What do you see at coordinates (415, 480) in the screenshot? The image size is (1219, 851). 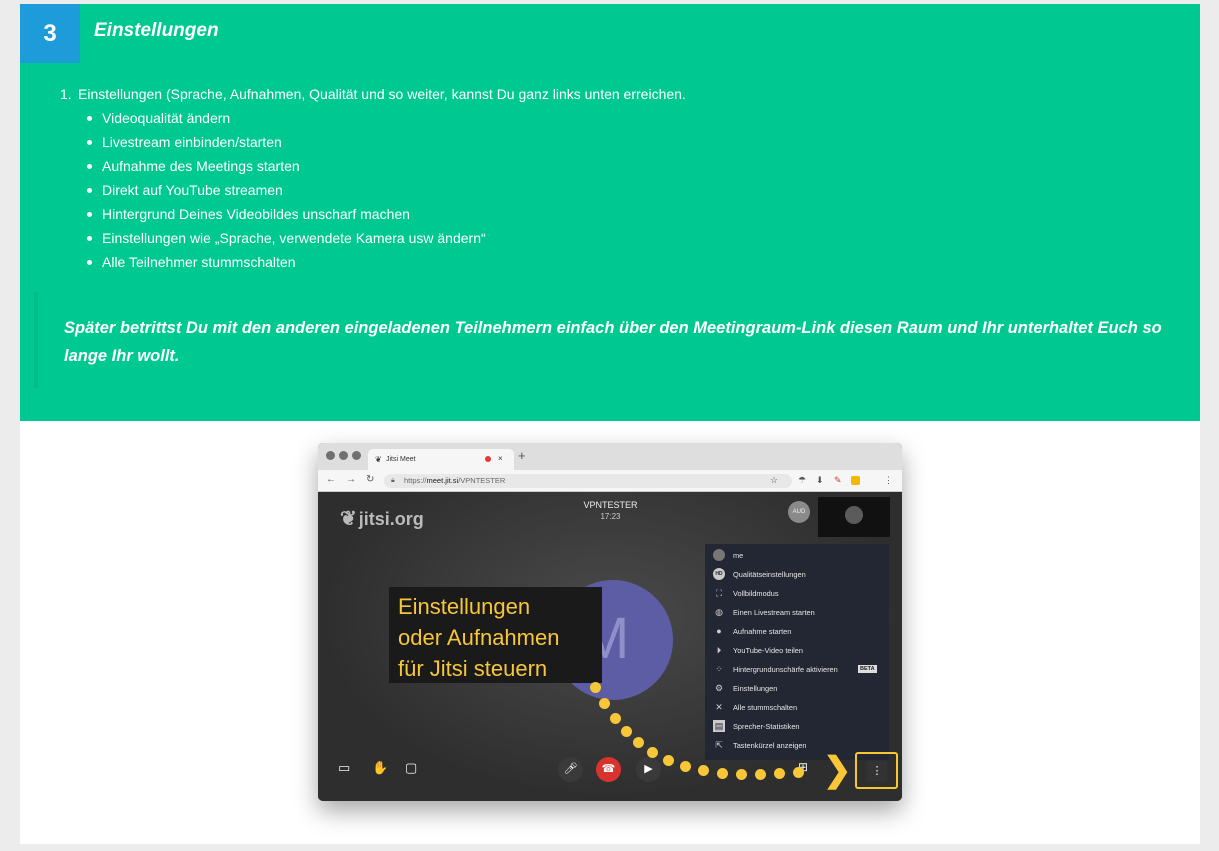 I see `url-prefix: https://` at bounding box center [415, 480].